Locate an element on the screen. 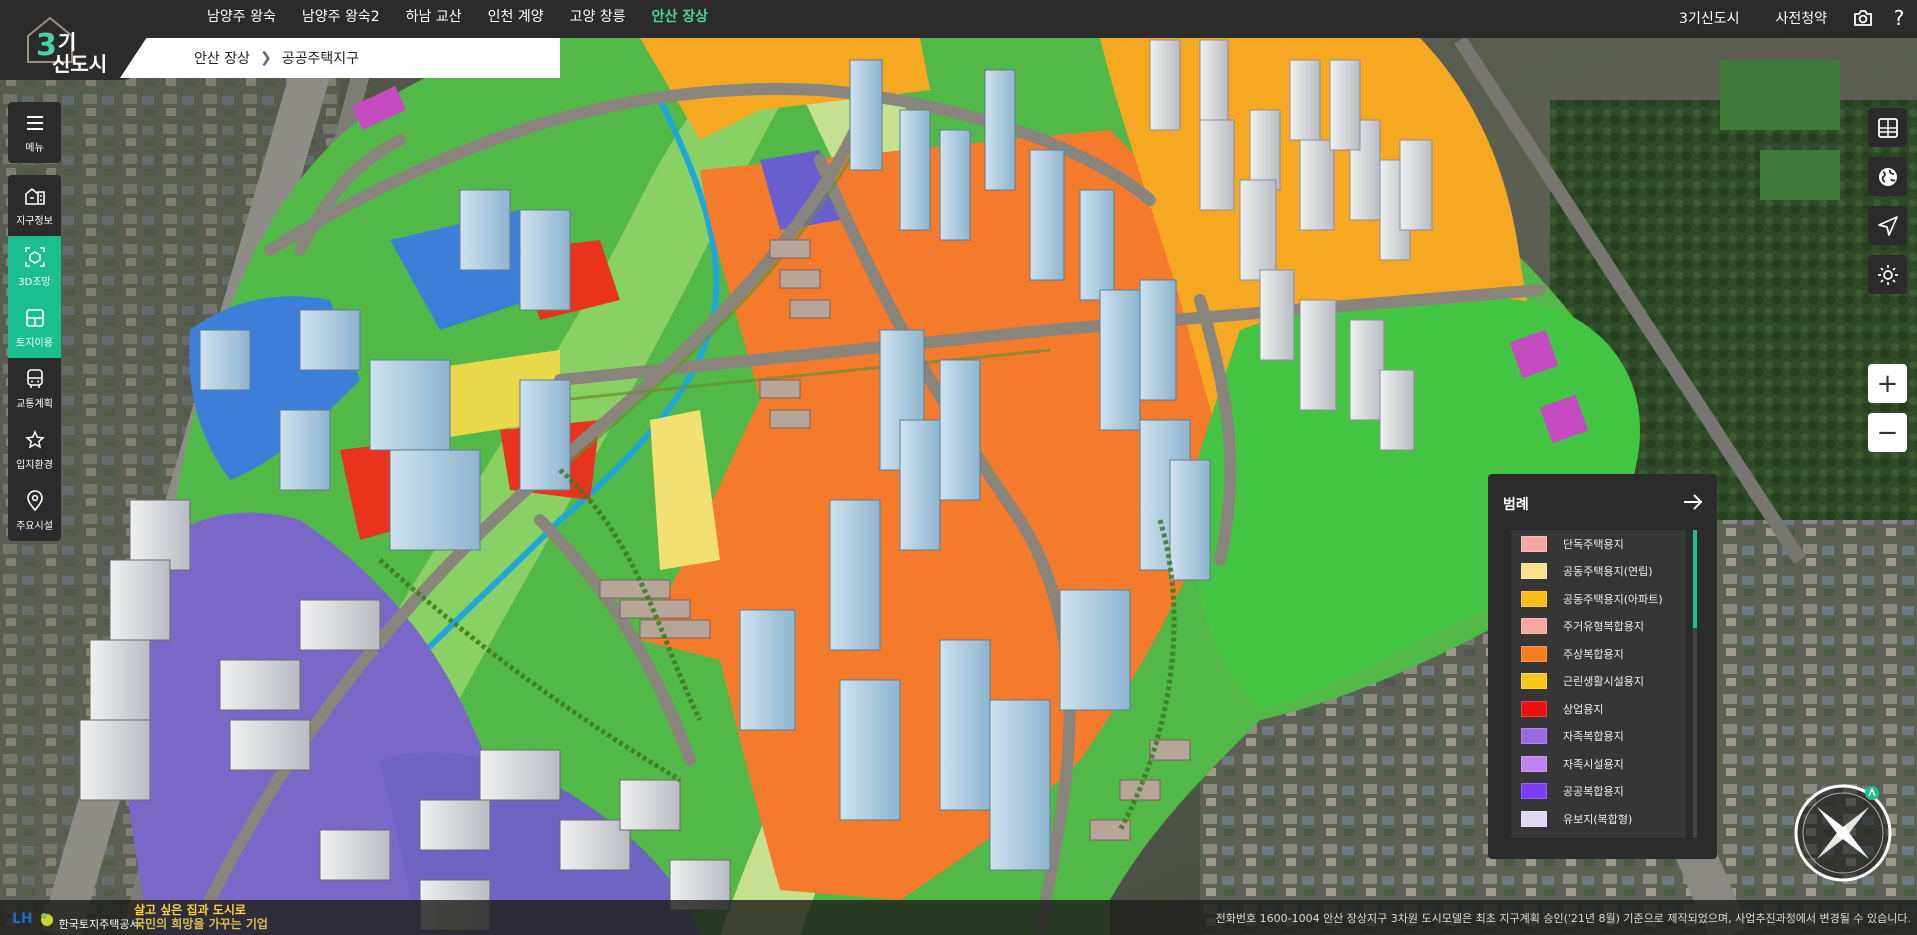 This screenshot has width=1917, height=935. app-logo: 3 기 신도시 is located at coordinates (67, 45).